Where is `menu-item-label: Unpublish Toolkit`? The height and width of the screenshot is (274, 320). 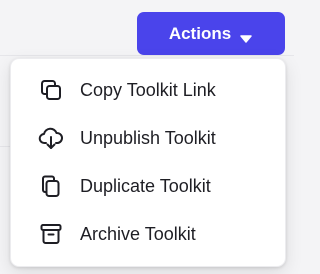 menu-item-label: Unpublish Toolkit is located at coordinates (148, 137).